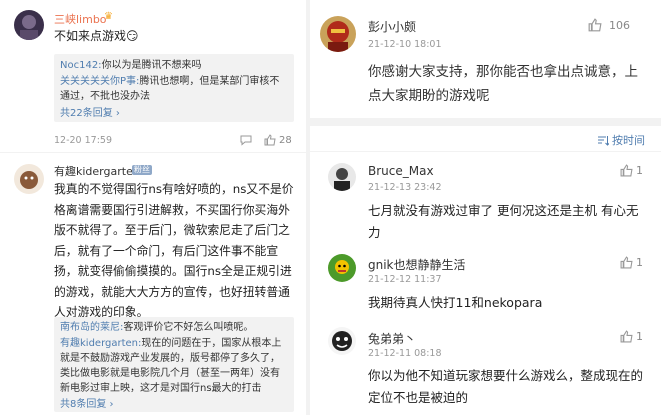 This screenshot has height=415, width=661. Describe the element at coordinates (392, 26) in the screenshot. I see `comment-username: 彭小小颇` at that location.